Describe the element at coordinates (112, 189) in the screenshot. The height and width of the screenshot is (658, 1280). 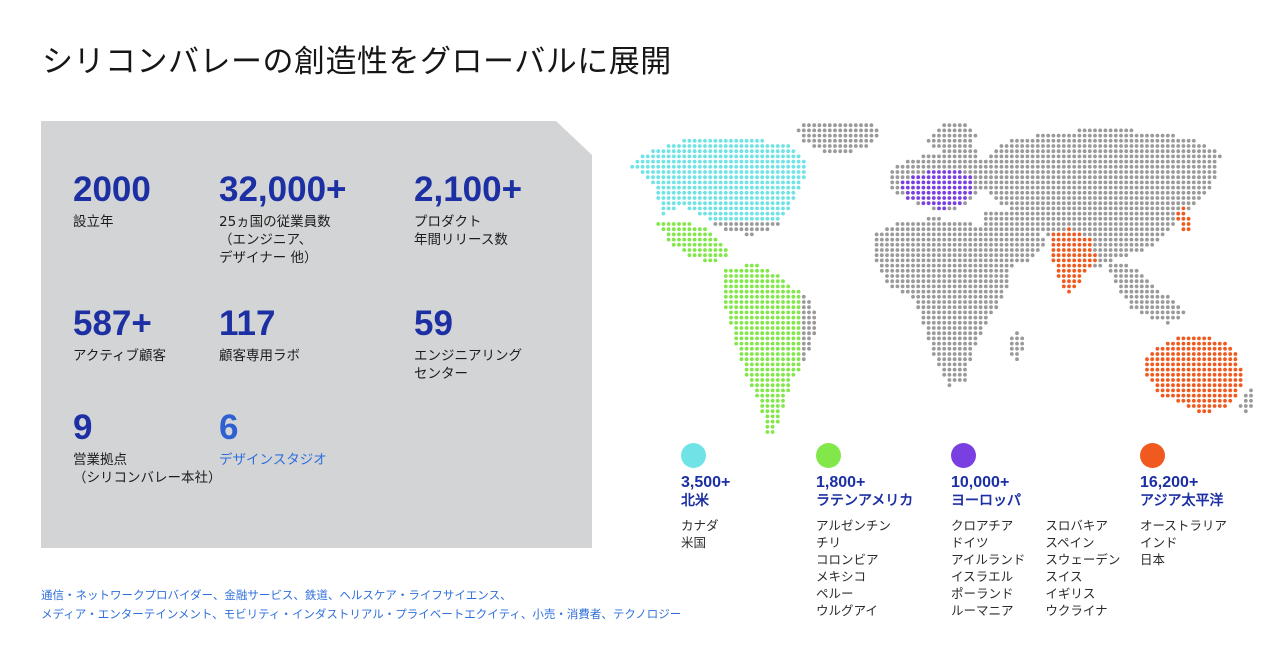
I see `stat-value: 2000` at that location.